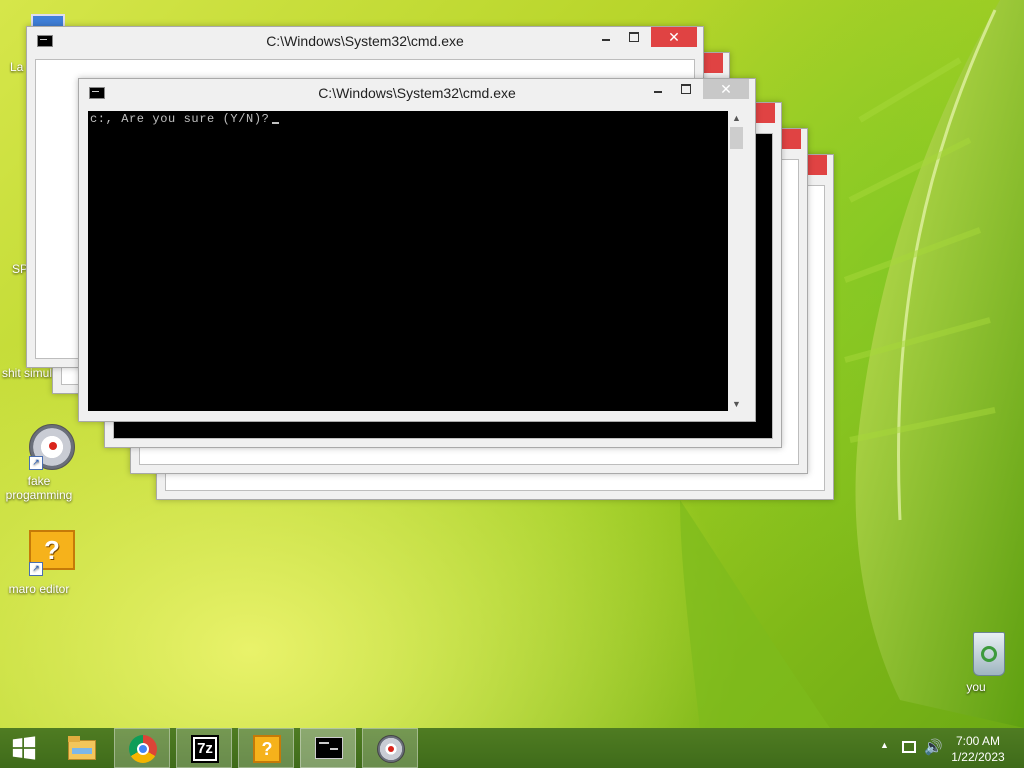 This screenshot has height=768, width=1024. What do you see at coordinates (933, 747) in the screenshot?
I see `volume-icon: 🔊` at bounding box center [933, 747].